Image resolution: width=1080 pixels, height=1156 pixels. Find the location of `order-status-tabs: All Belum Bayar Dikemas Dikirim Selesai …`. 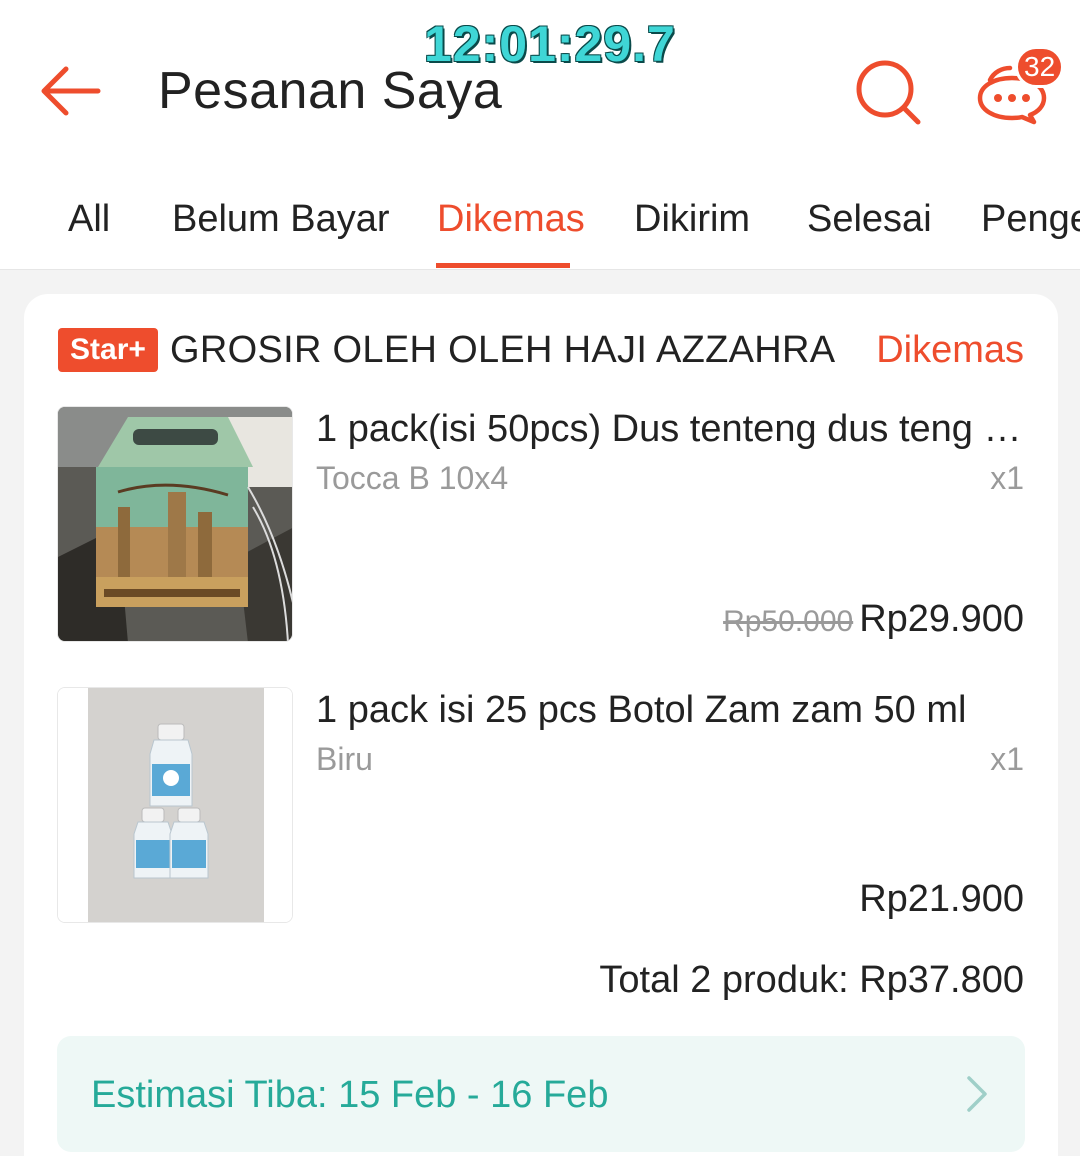

order-status-tabs: All Belum Bayar Dikemas Dikirim Selesai … is located at coordinates (540, 215).